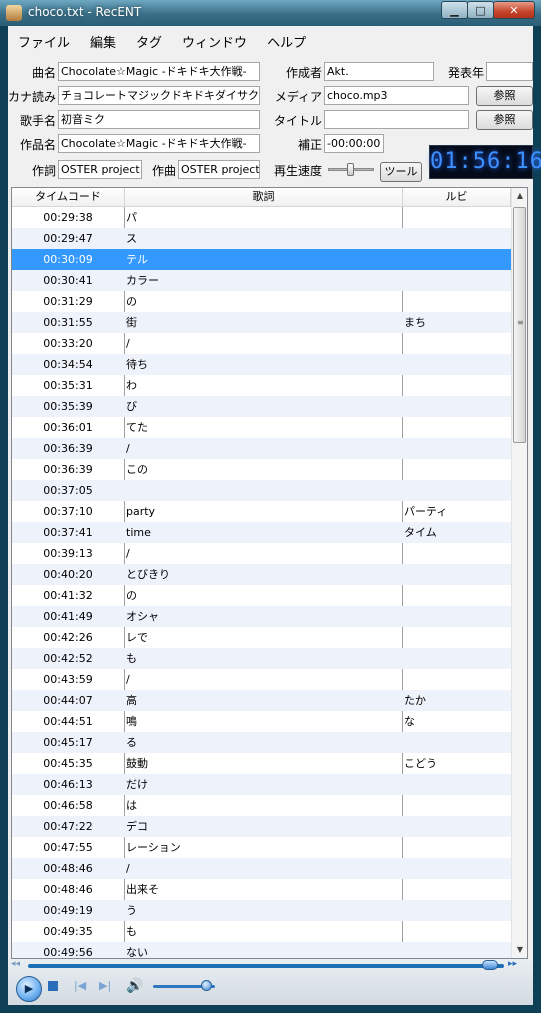  What do you see at coordinates (214, 41) in the screenshot?
I see `menu-window: ウィンドウ` at bounding box center [214, 41].